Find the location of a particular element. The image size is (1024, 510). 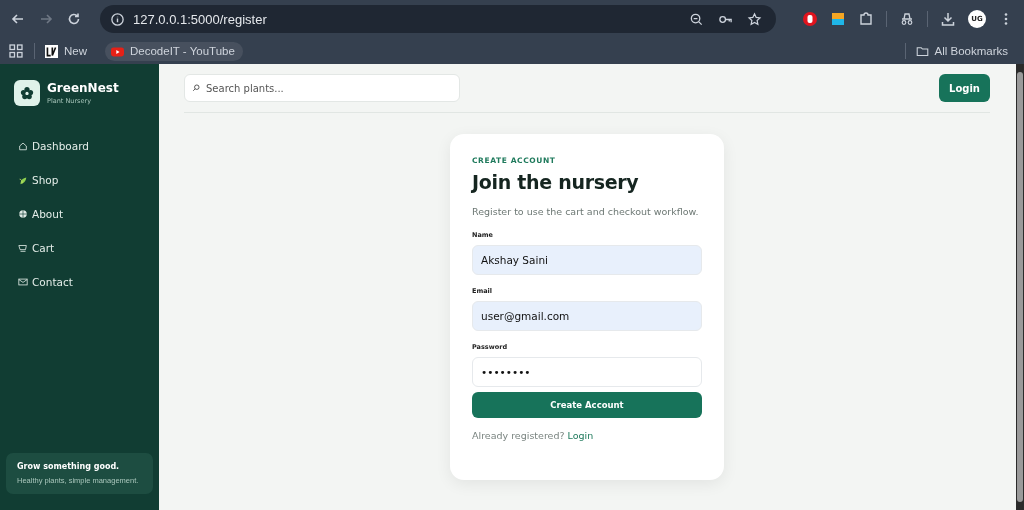

nav-link: Cart is located at coordinates (79, 247).